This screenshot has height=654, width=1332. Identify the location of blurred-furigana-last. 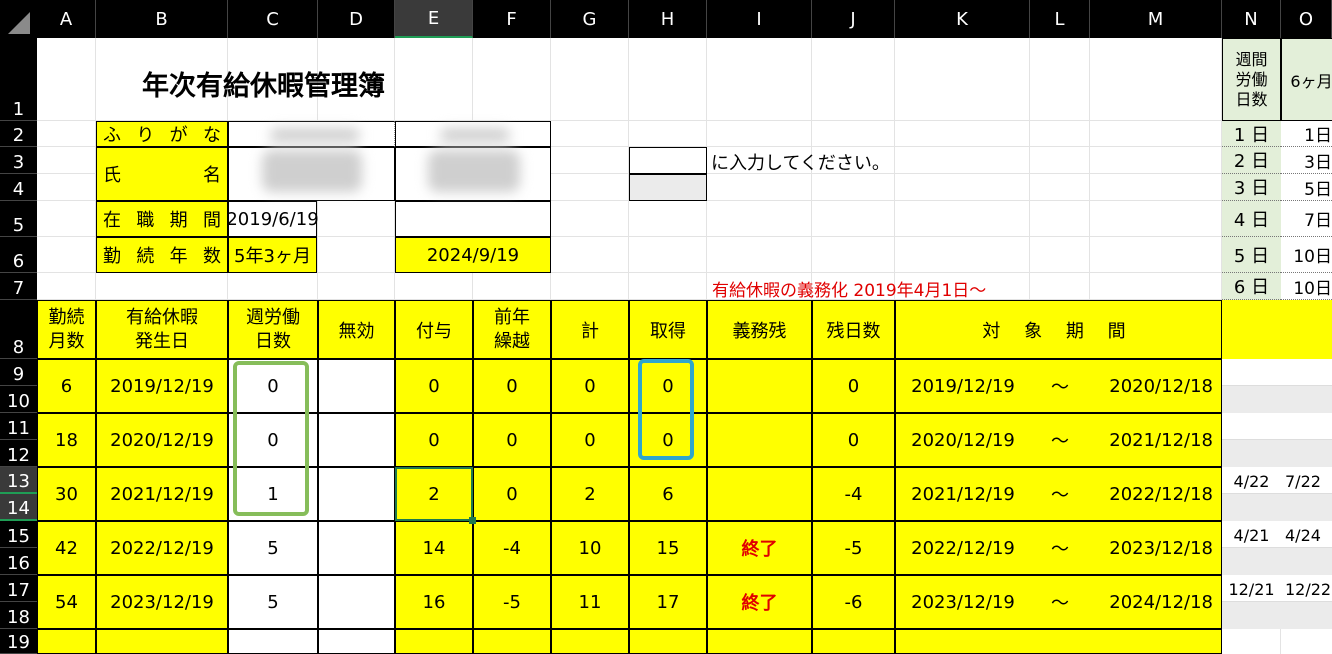
(315, 135).